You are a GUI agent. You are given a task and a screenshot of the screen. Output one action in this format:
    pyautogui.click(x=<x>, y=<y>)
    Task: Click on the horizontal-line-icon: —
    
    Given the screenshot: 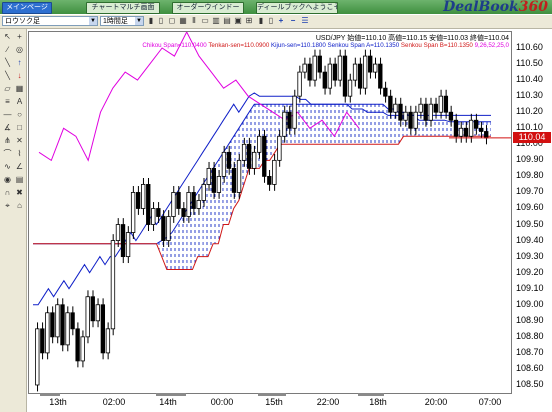 What is the action you would take?
    pyautogui.click(x=7, y=114)
    